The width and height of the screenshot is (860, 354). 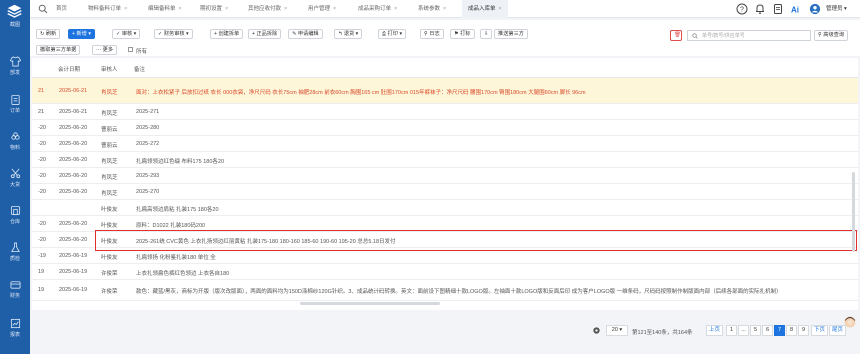 What do you see at coordinates (105, 50) in the screenshot?
I see `more-button: ··· 更多` at bounding box center [105, 50].